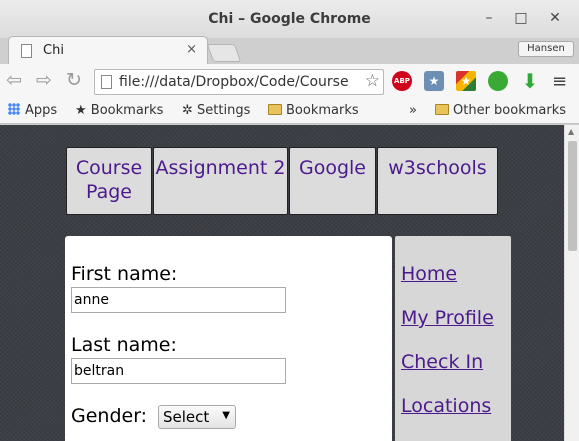 The width and height of the screenshot is (579, 441). I want to click on download-arrow-icon: ⬇, so click(530, 81).